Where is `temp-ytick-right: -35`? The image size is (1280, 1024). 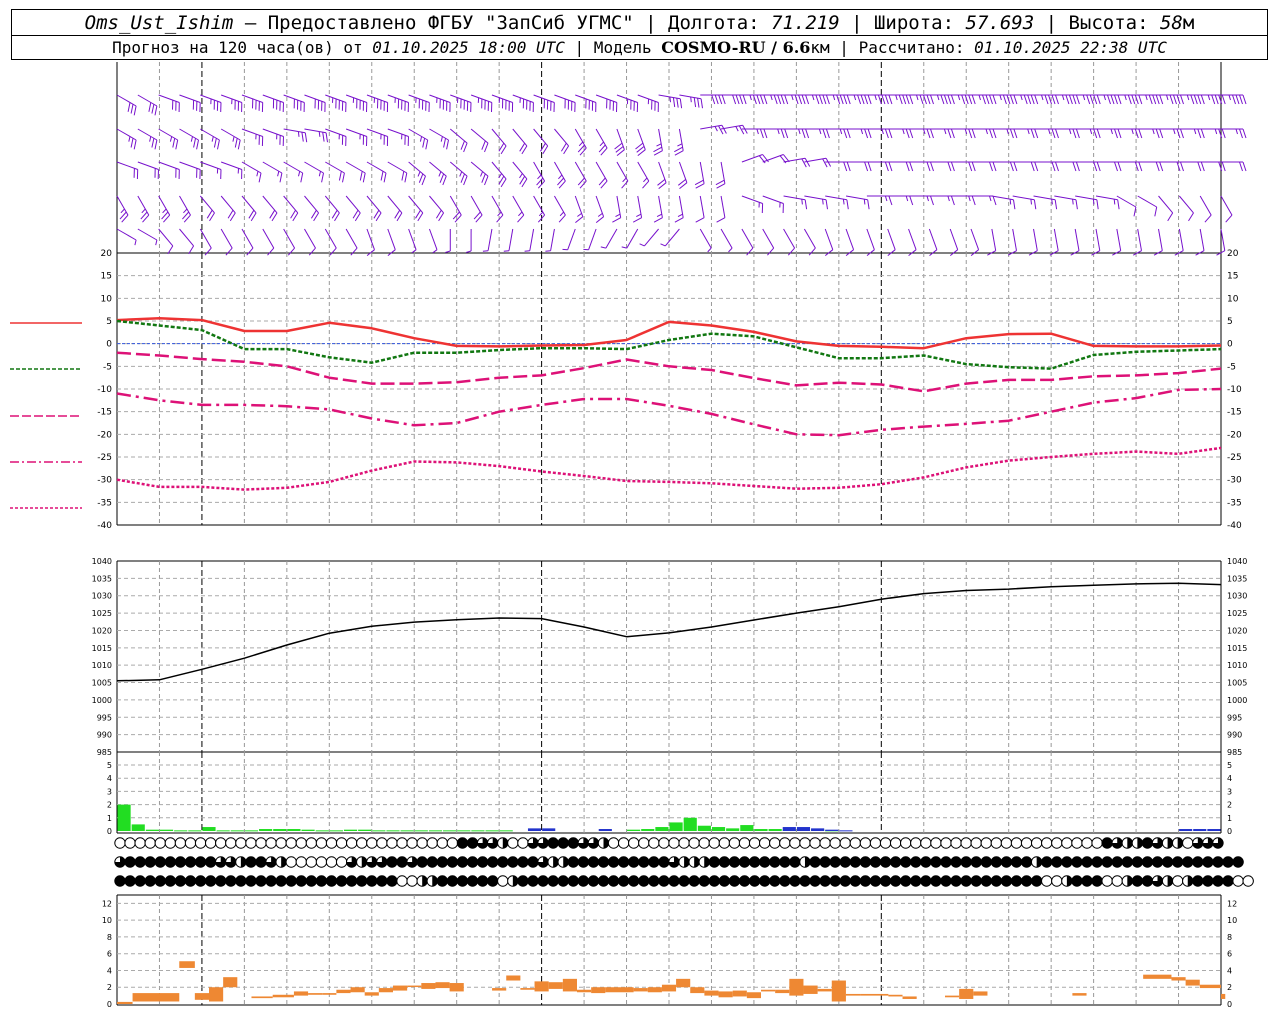
temp-ytick-right: -35 is located at coordinates (1234, 503).